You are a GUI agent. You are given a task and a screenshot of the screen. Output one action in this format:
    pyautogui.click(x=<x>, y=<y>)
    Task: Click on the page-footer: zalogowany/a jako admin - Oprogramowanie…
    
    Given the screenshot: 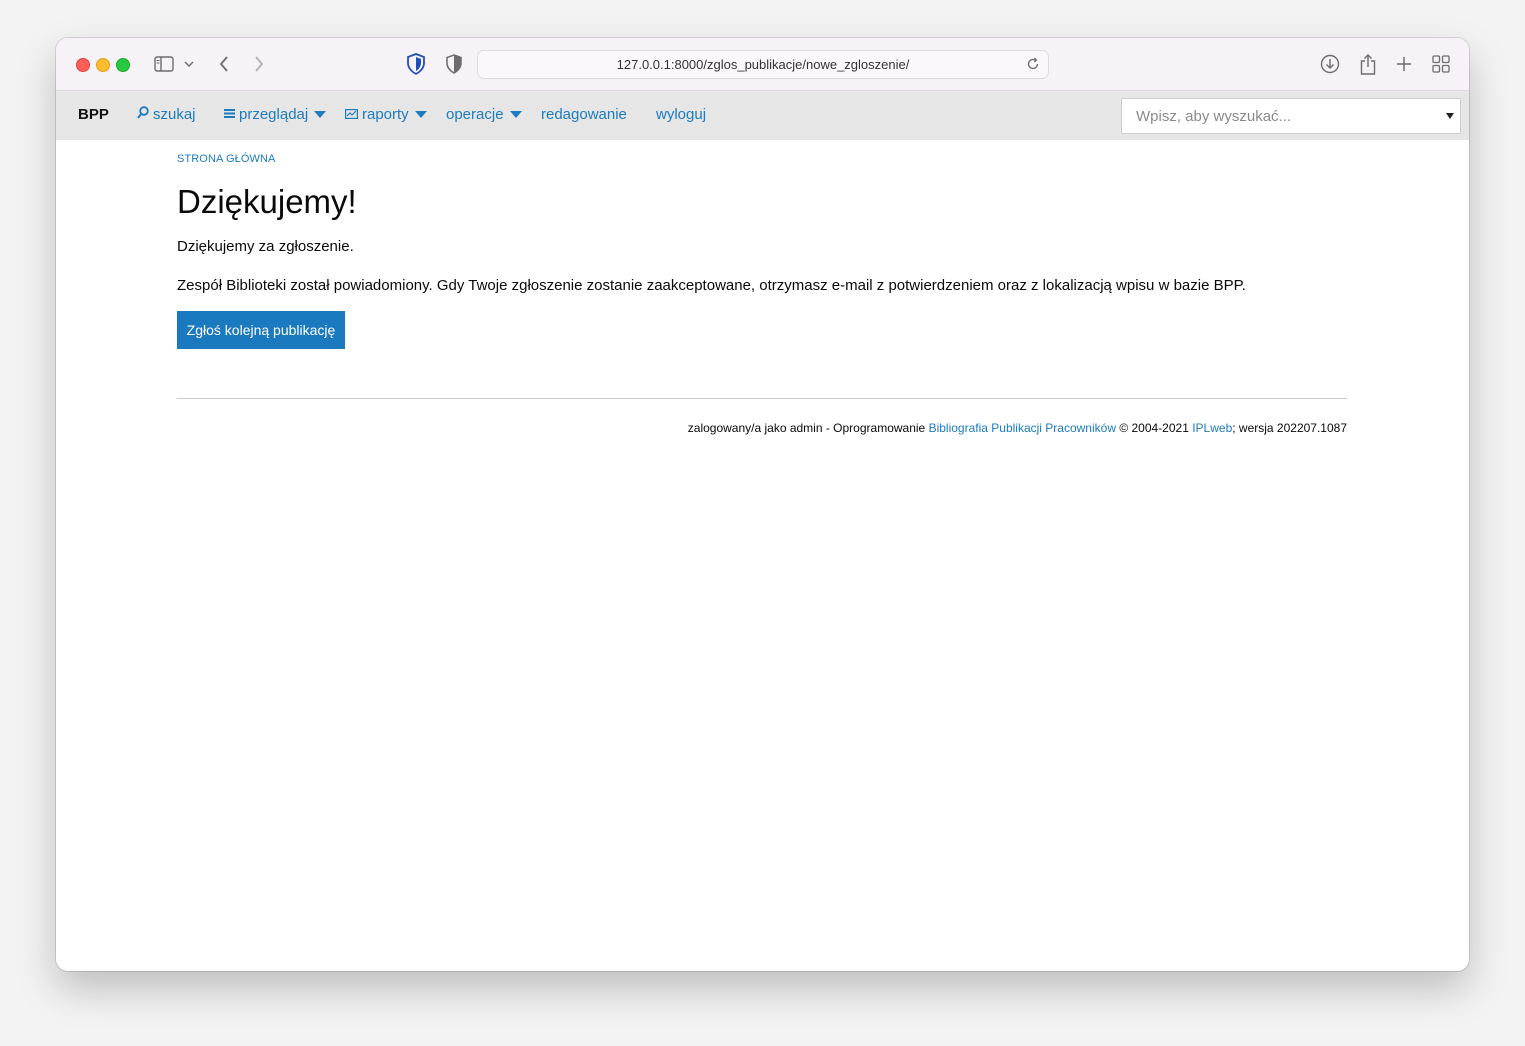 What is the action you would take?
    pyautogui.click(x=1017, y=428)
    